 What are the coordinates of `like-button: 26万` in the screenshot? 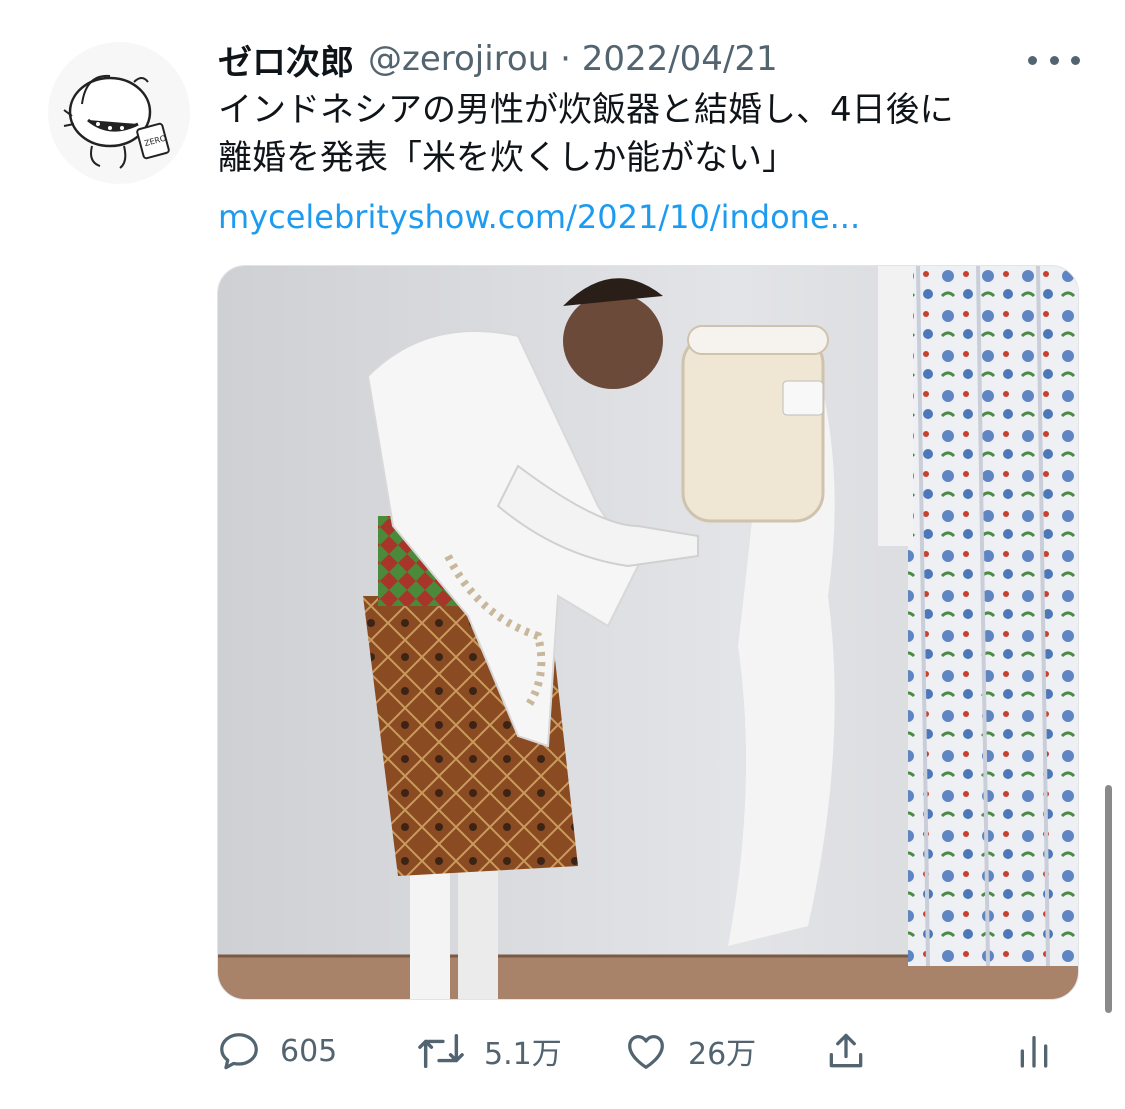 It's located at (689, 1051).